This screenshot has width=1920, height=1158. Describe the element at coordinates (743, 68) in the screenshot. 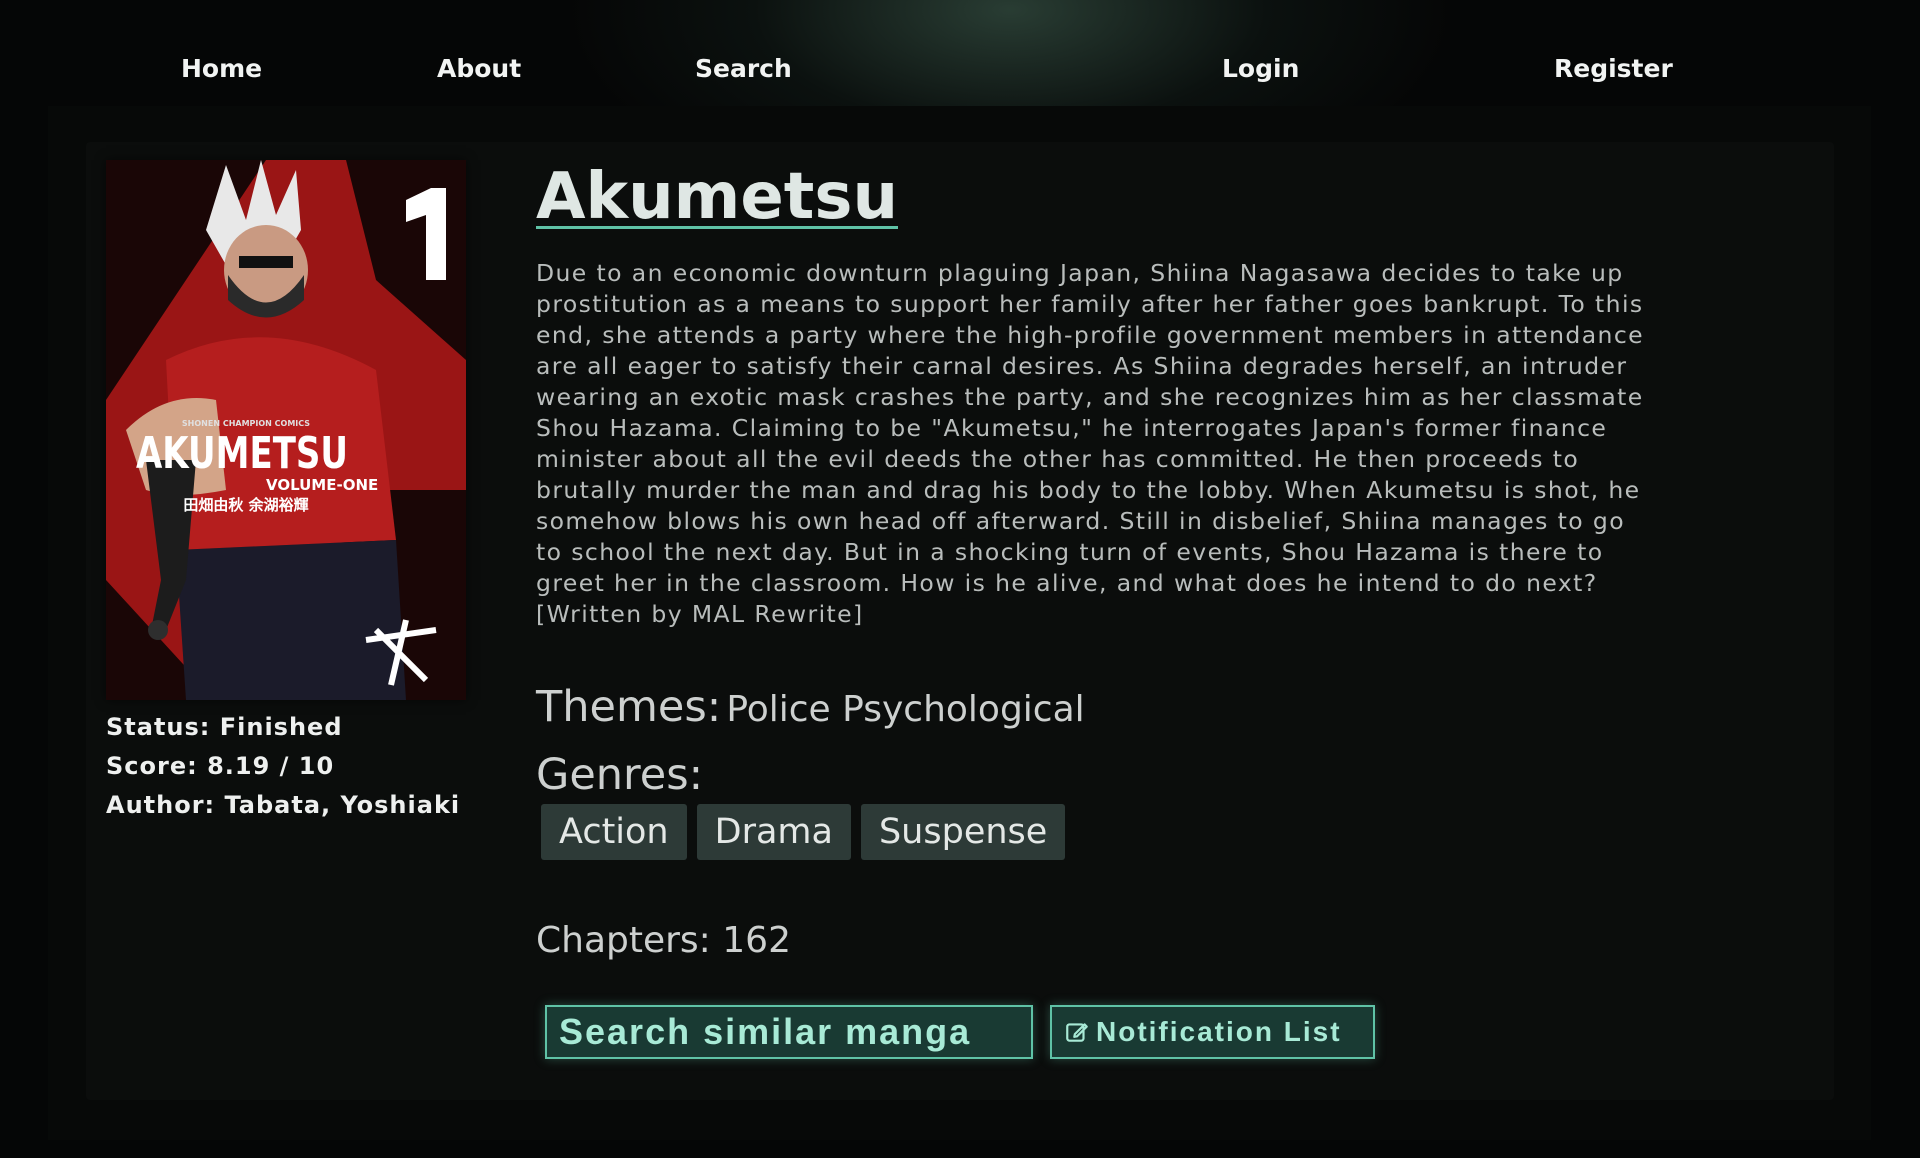

I see `nav-search-link: Search` at that location.